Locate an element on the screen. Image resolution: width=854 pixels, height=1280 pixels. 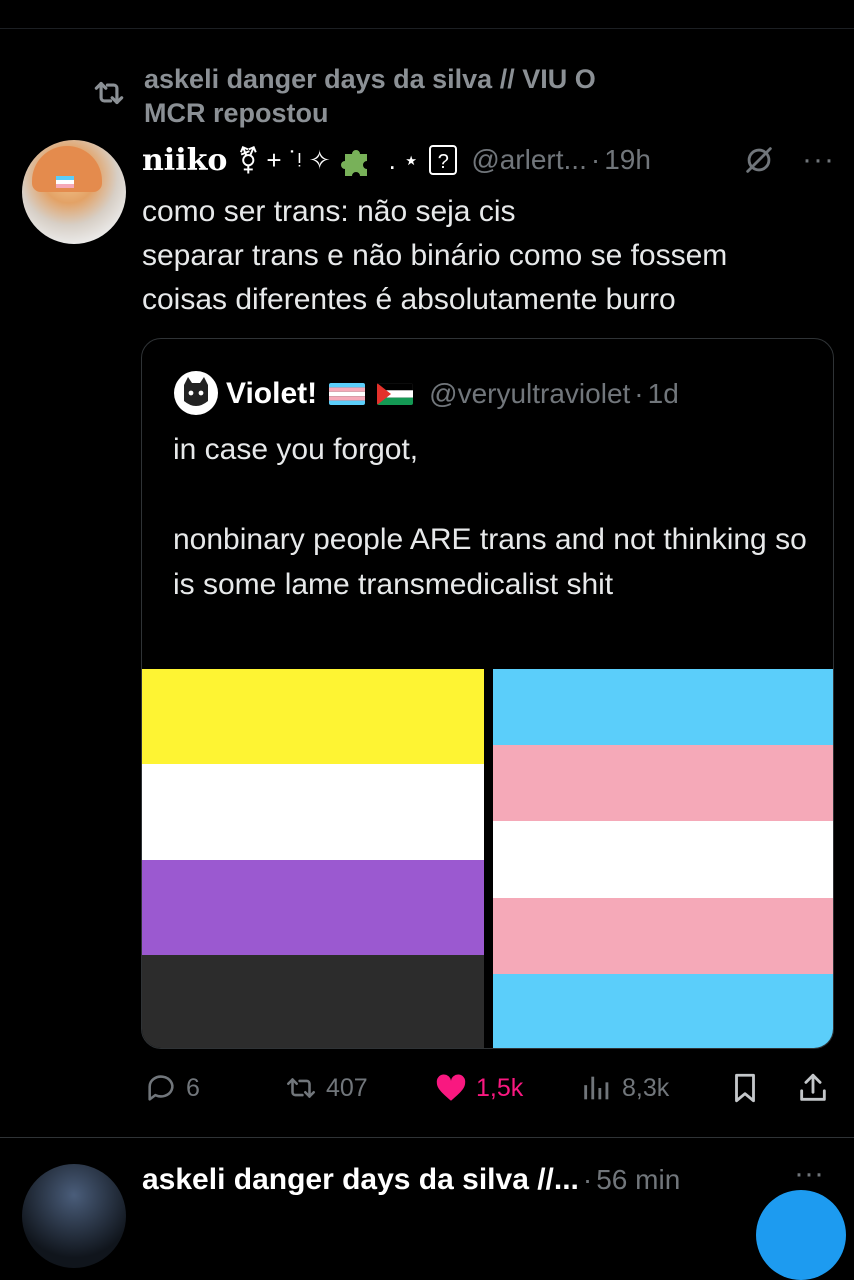
bookmark-icon is located at coordinates (745, 1088).